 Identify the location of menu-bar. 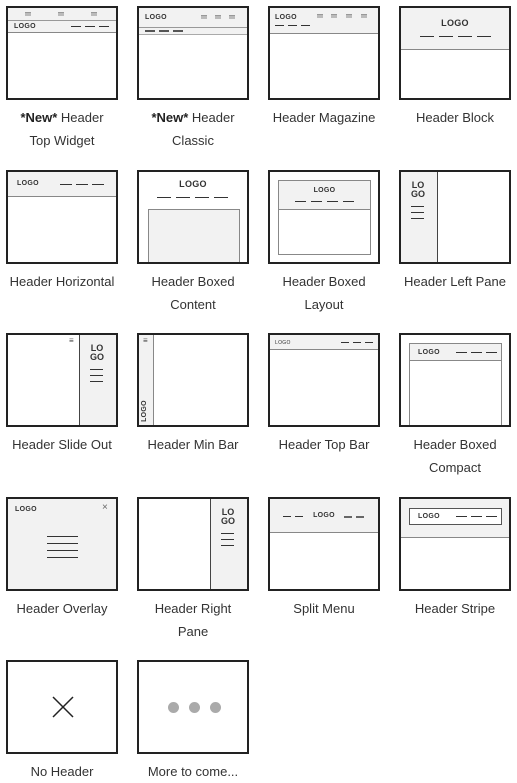
(193, 31).